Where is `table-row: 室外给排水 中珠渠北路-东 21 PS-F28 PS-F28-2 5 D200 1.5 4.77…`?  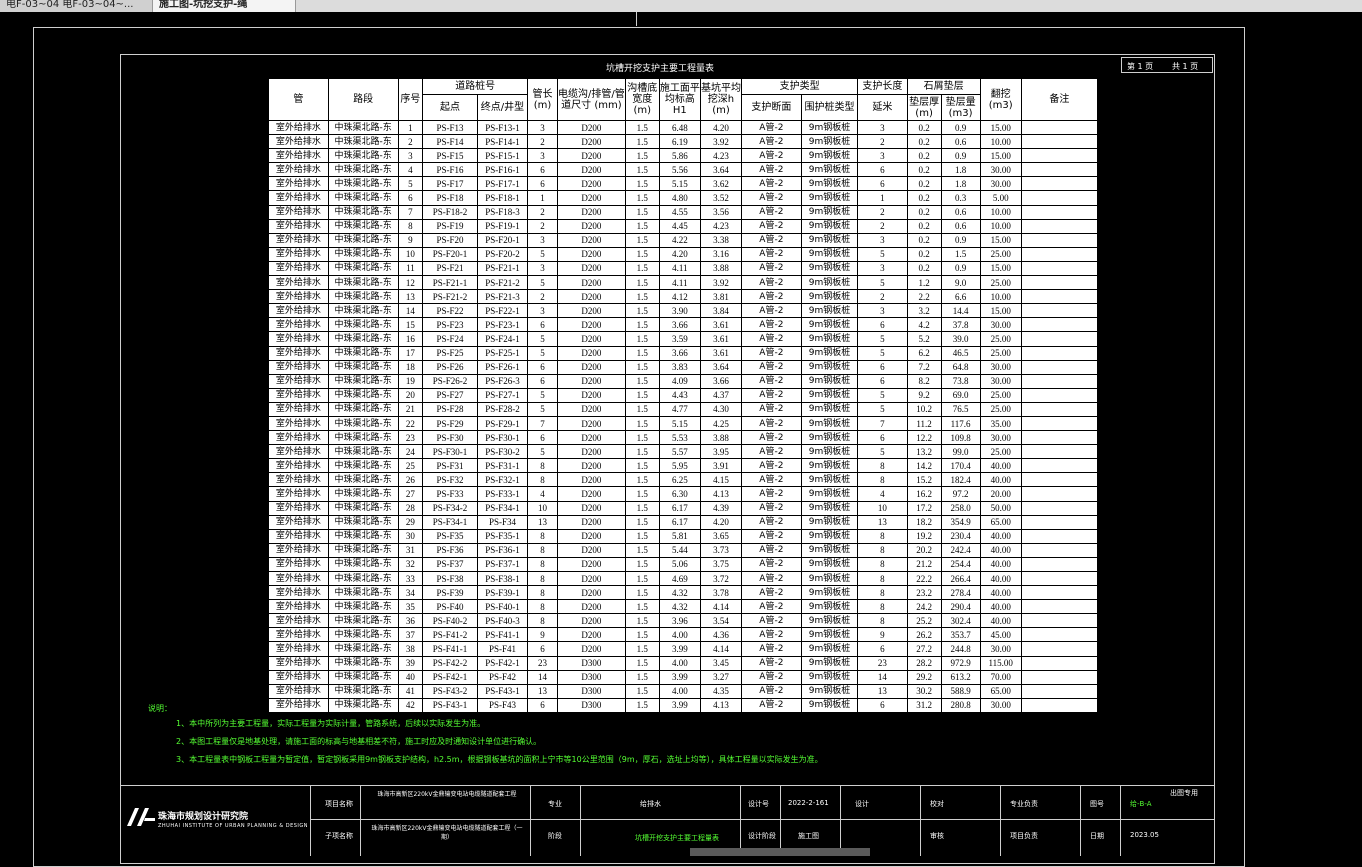 table-row: 室外给排水 中珠渠北路-东 21 PS-F28 PS-F28-2 5 D200 1.5 4.77… is located at coordinates (683, 409).